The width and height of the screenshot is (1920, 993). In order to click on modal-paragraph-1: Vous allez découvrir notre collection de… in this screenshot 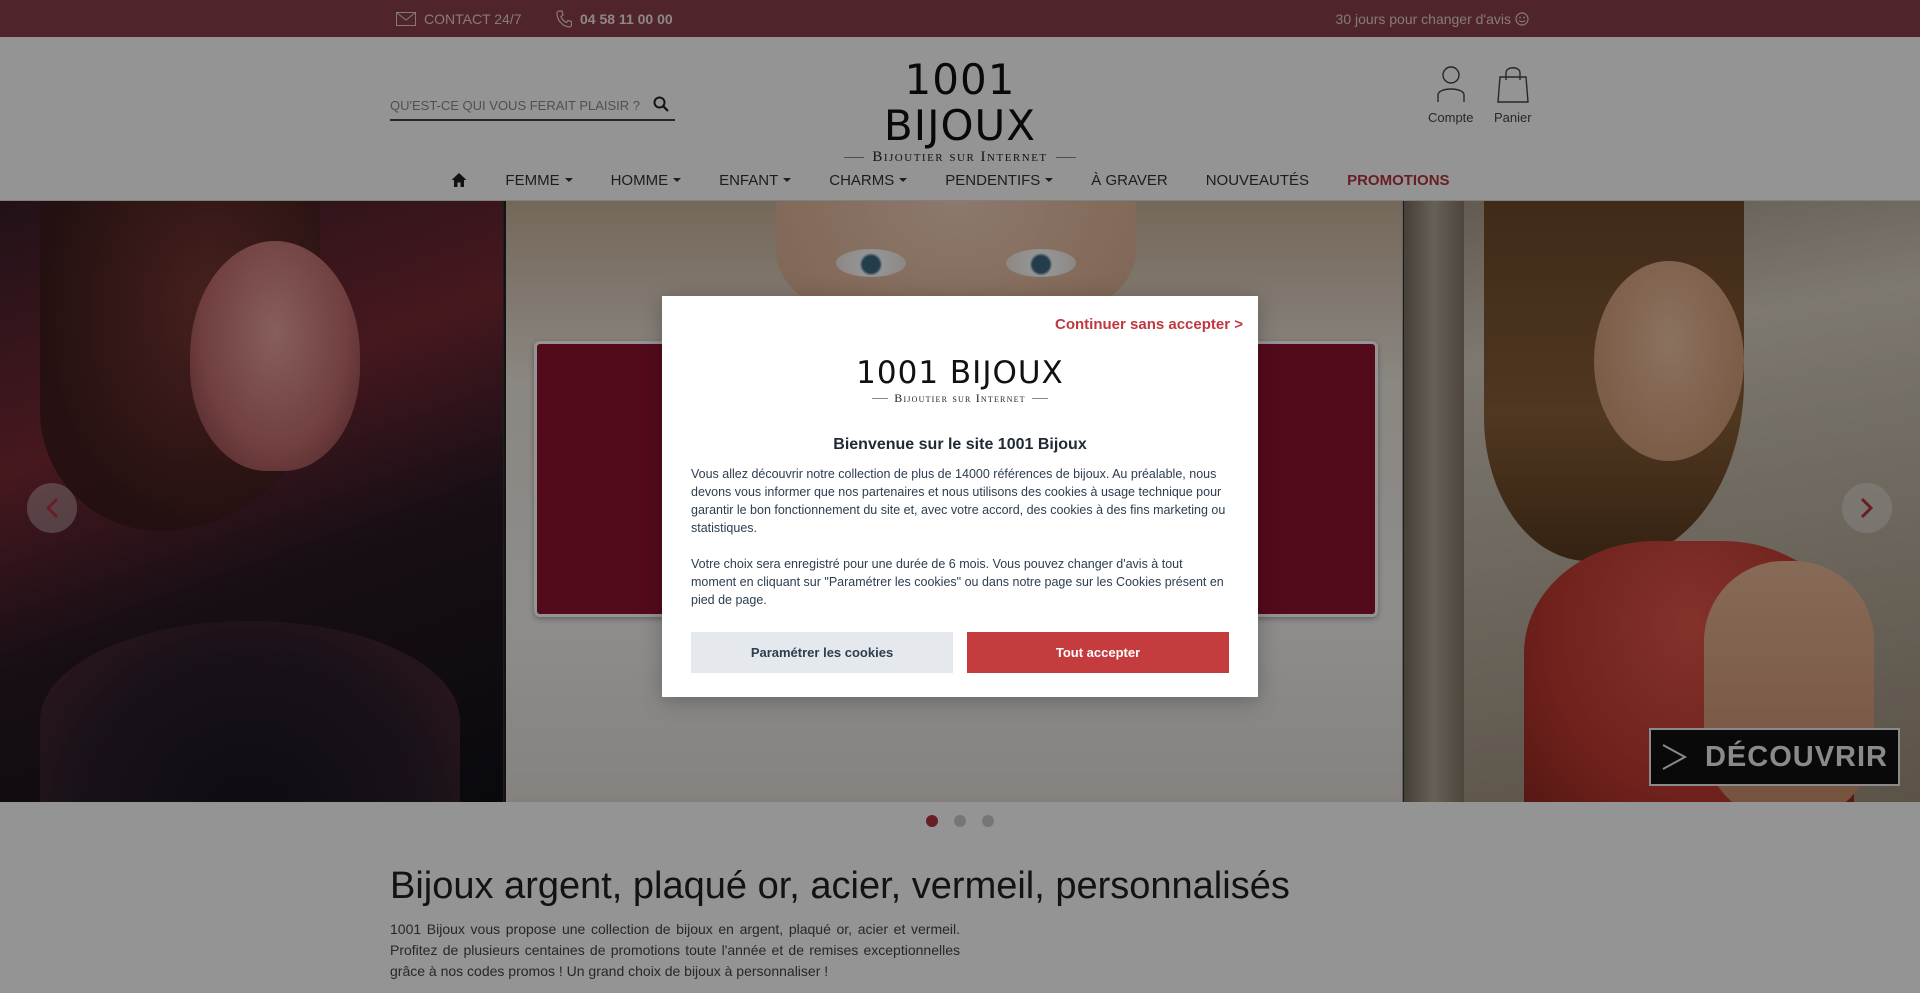, I will do `click(958, 501)`.